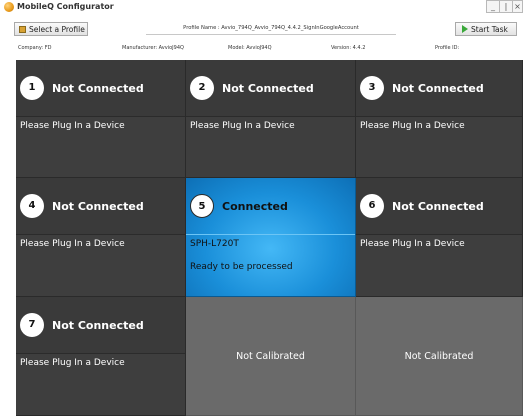  I want to click on manufacturer-label: Manufacturer: AvvioJ94Q, so click(153, 48).